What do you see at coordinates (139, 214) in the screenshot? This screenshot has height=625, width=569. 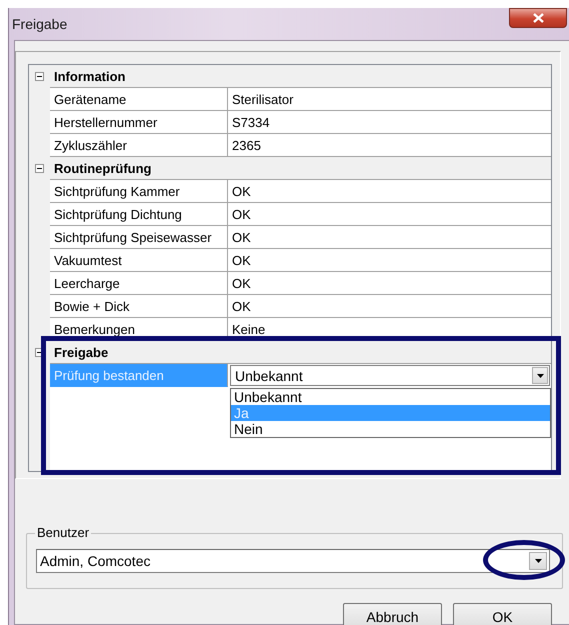 I see `property-name: Sichtprüfung Dichtung` at bounding box center [139, 214].